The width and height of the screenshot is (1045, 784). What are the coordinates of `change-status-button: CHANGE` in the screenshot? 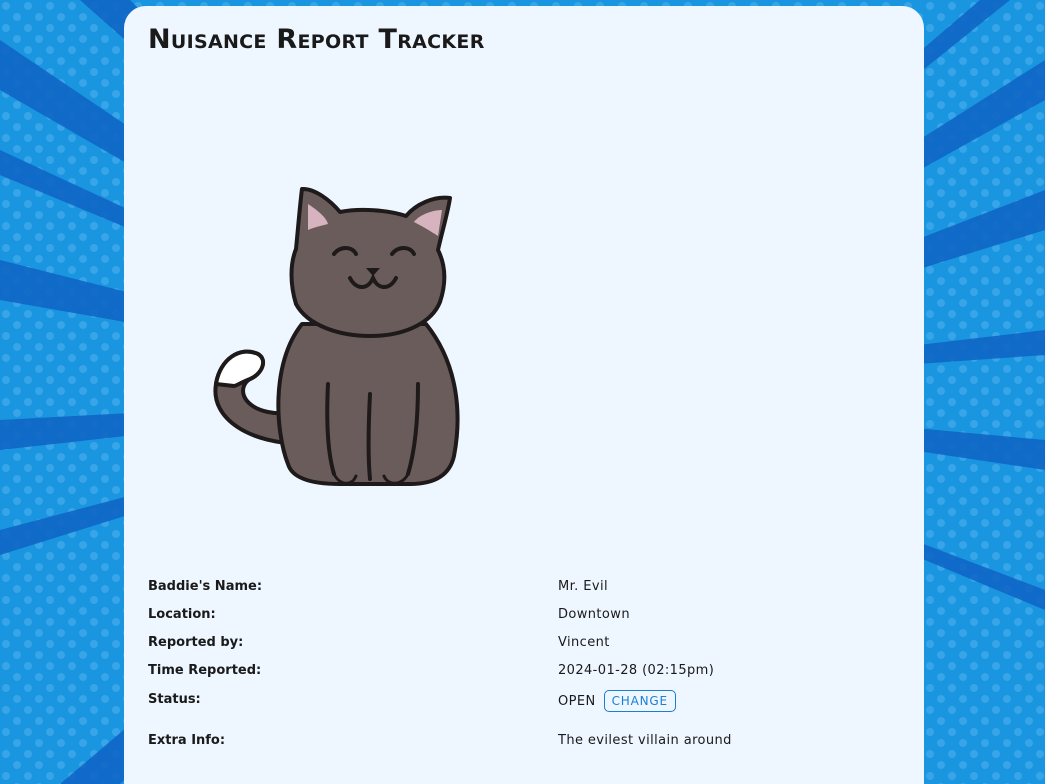 It's located at (639, 701).